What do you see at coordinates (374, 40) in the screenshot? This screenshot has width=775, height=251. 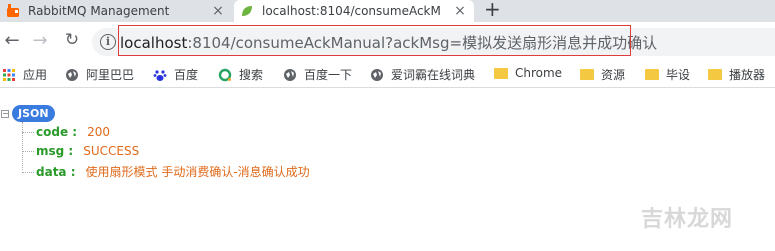 I see `highlight-box` at bounding box center [374, 40].